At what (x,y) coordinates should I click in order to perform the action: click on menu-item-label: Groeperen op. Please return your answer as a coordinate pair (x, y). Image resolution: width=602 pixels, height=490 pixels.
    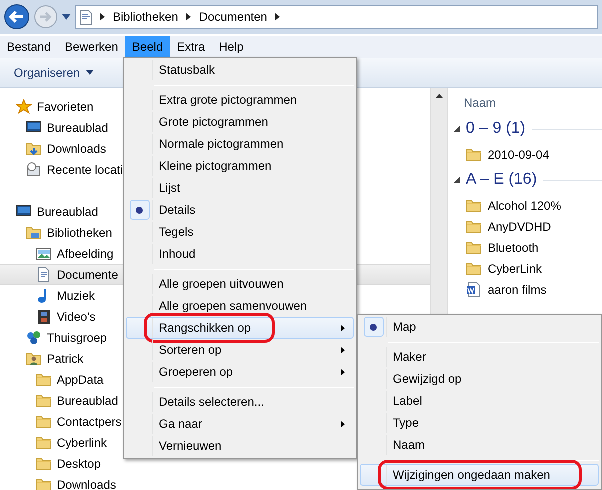
    Looking at the image, I should click on (196, 372).